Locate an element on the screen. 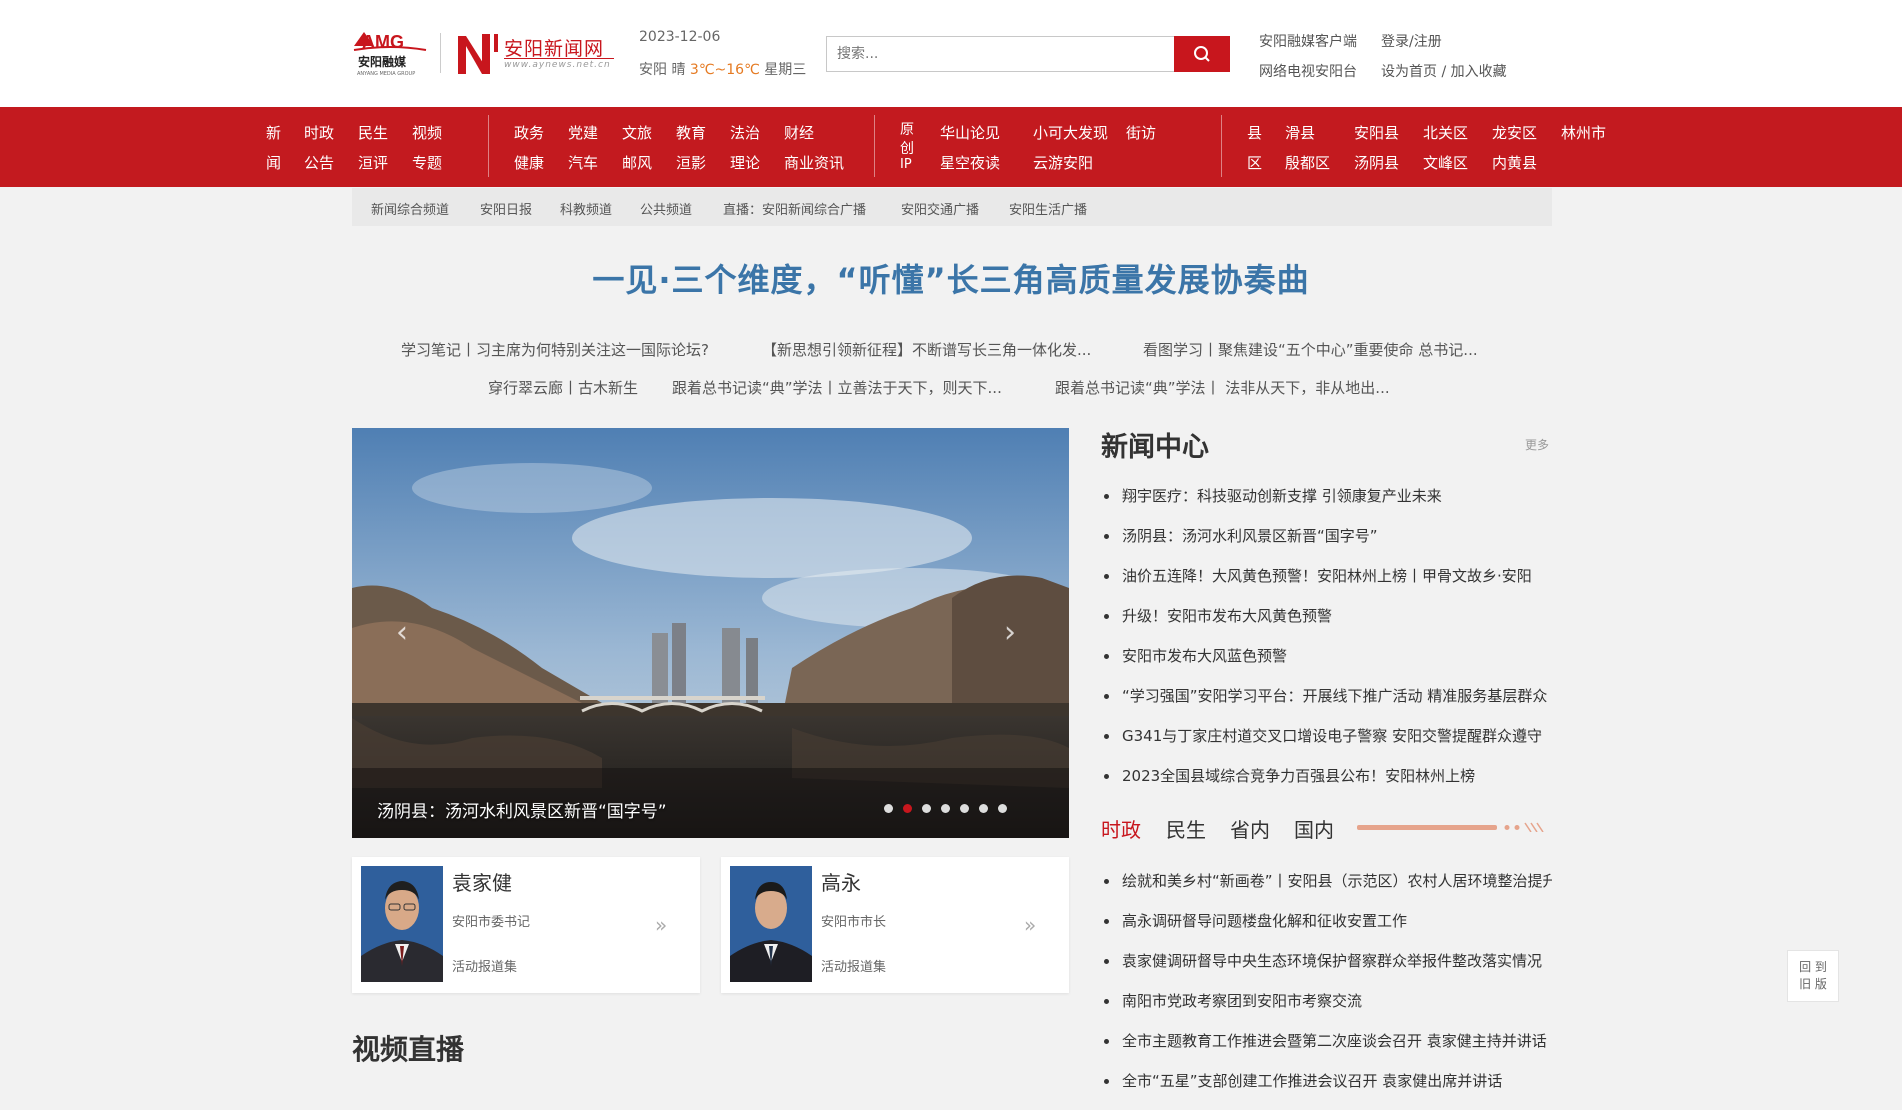  nav-item-huaxian: 滑县 is located at coordinates (1300, 132).